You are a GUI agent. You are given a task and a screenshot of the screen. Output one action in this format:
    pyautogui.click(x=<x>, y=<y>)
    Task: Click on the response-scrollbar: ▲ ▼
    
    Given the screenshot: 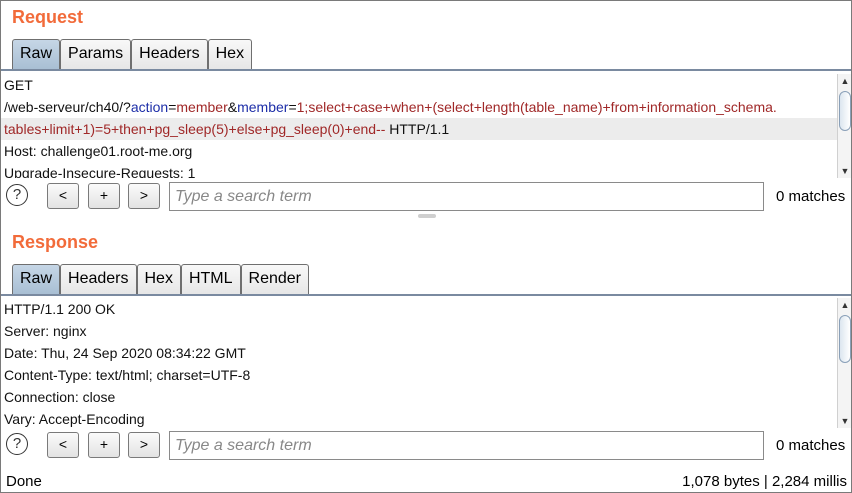 What is the action you would take?
    pyautogui.click(x=844, y=363)
    